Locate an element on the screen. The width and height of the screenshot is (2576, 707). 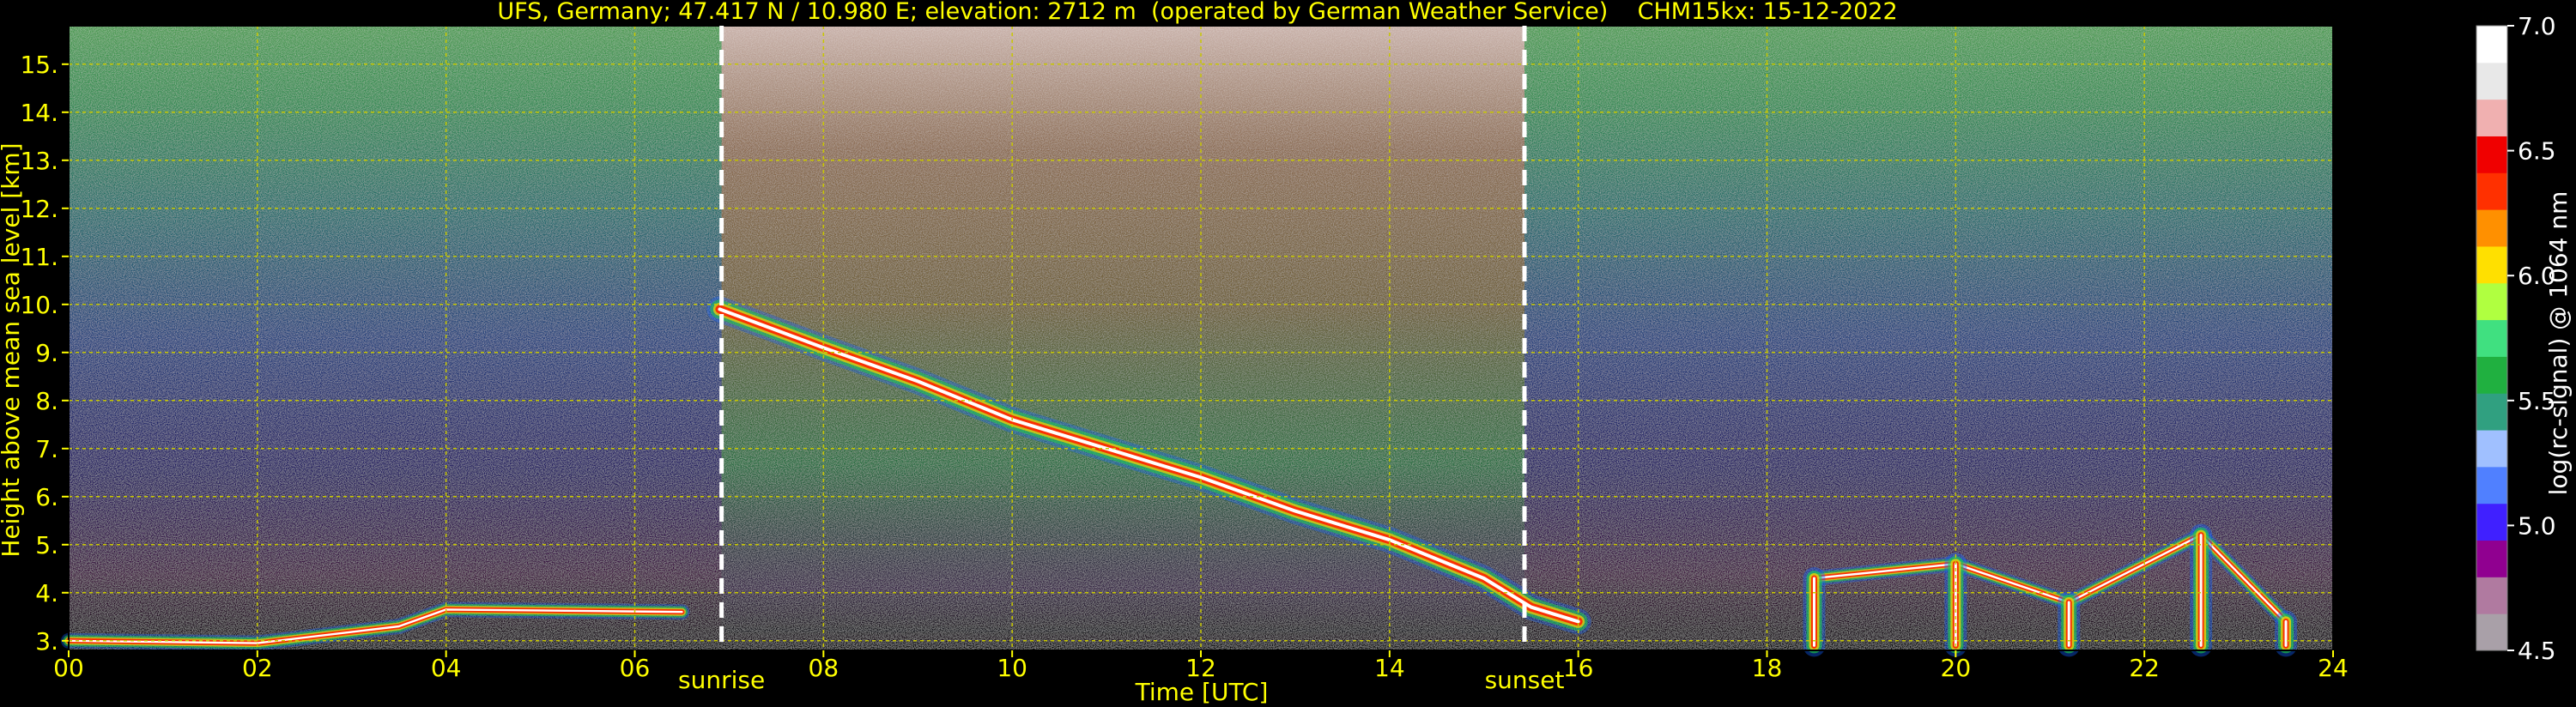
y-tick-label: 8. is located at coordinates (46, 401).